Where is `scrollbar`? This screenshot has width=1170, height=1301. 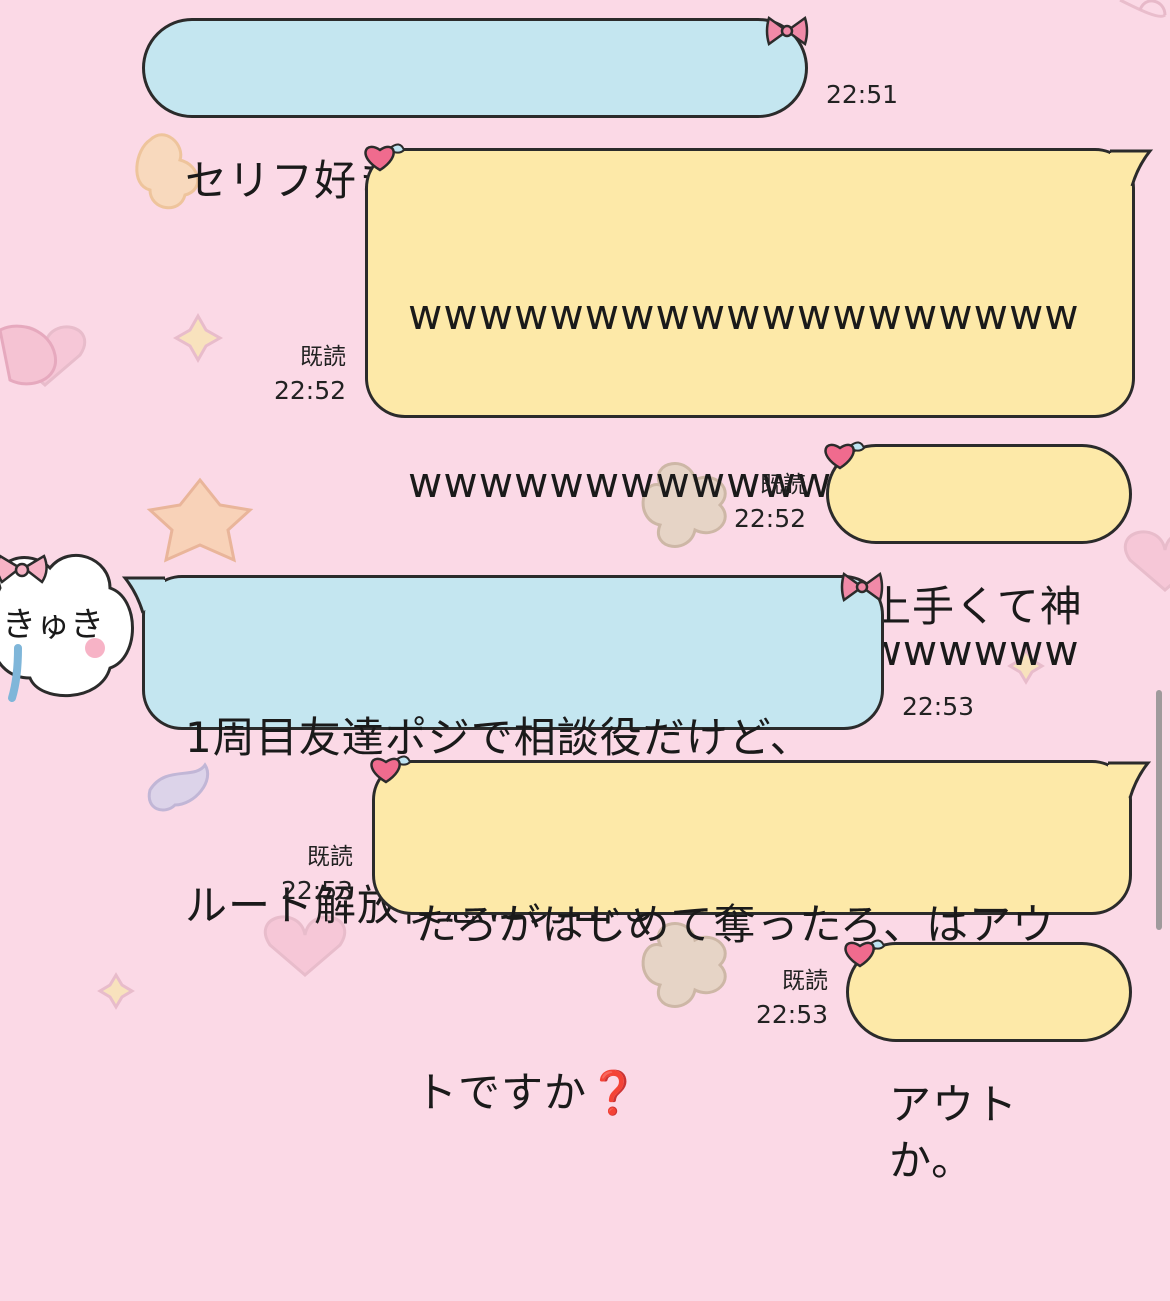
scrollbar is located at coordinates (1159, 810).